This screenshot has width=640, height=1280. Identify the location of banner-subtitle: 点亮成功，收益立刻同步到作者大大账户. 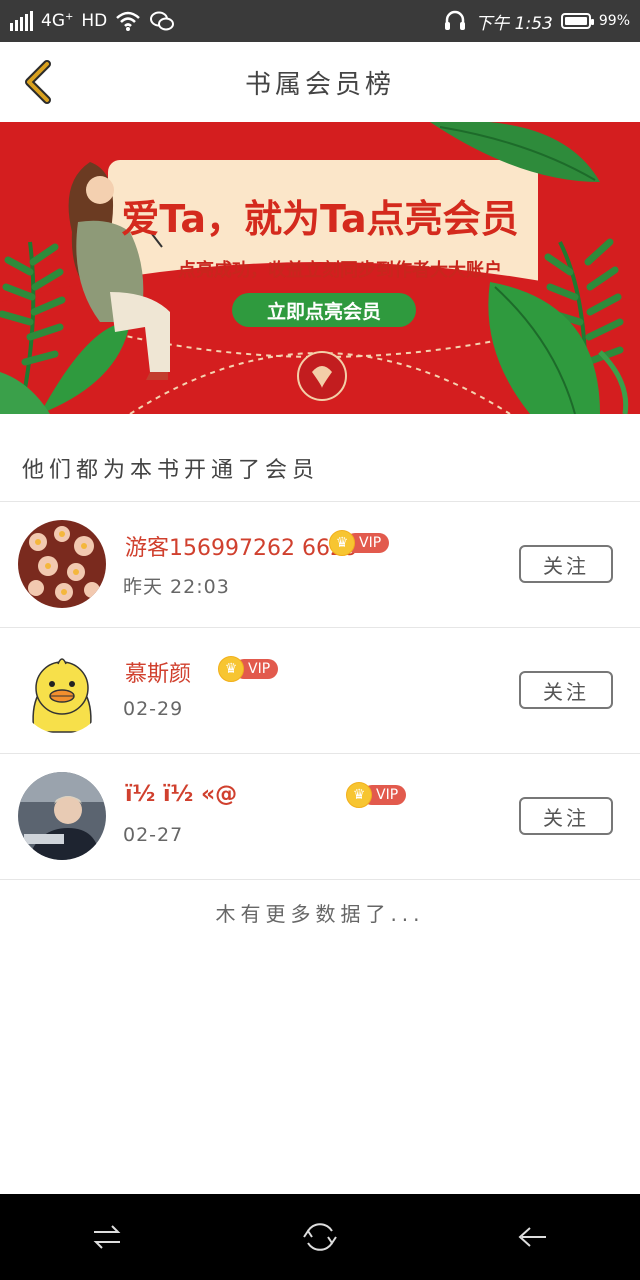
(340, 270).